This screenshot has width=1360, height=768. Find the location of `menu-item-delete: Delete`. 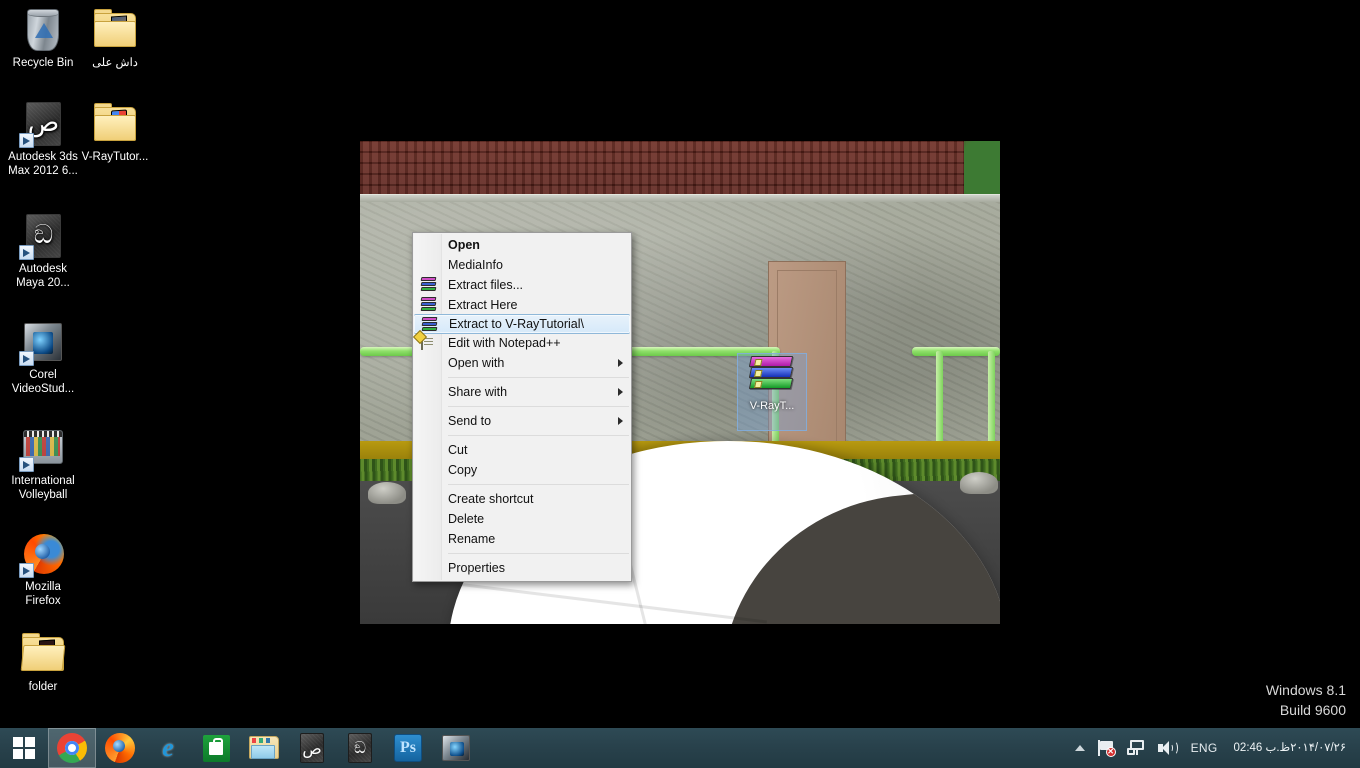

menu-item-delete: Delete is located at coordinates (522, 519).